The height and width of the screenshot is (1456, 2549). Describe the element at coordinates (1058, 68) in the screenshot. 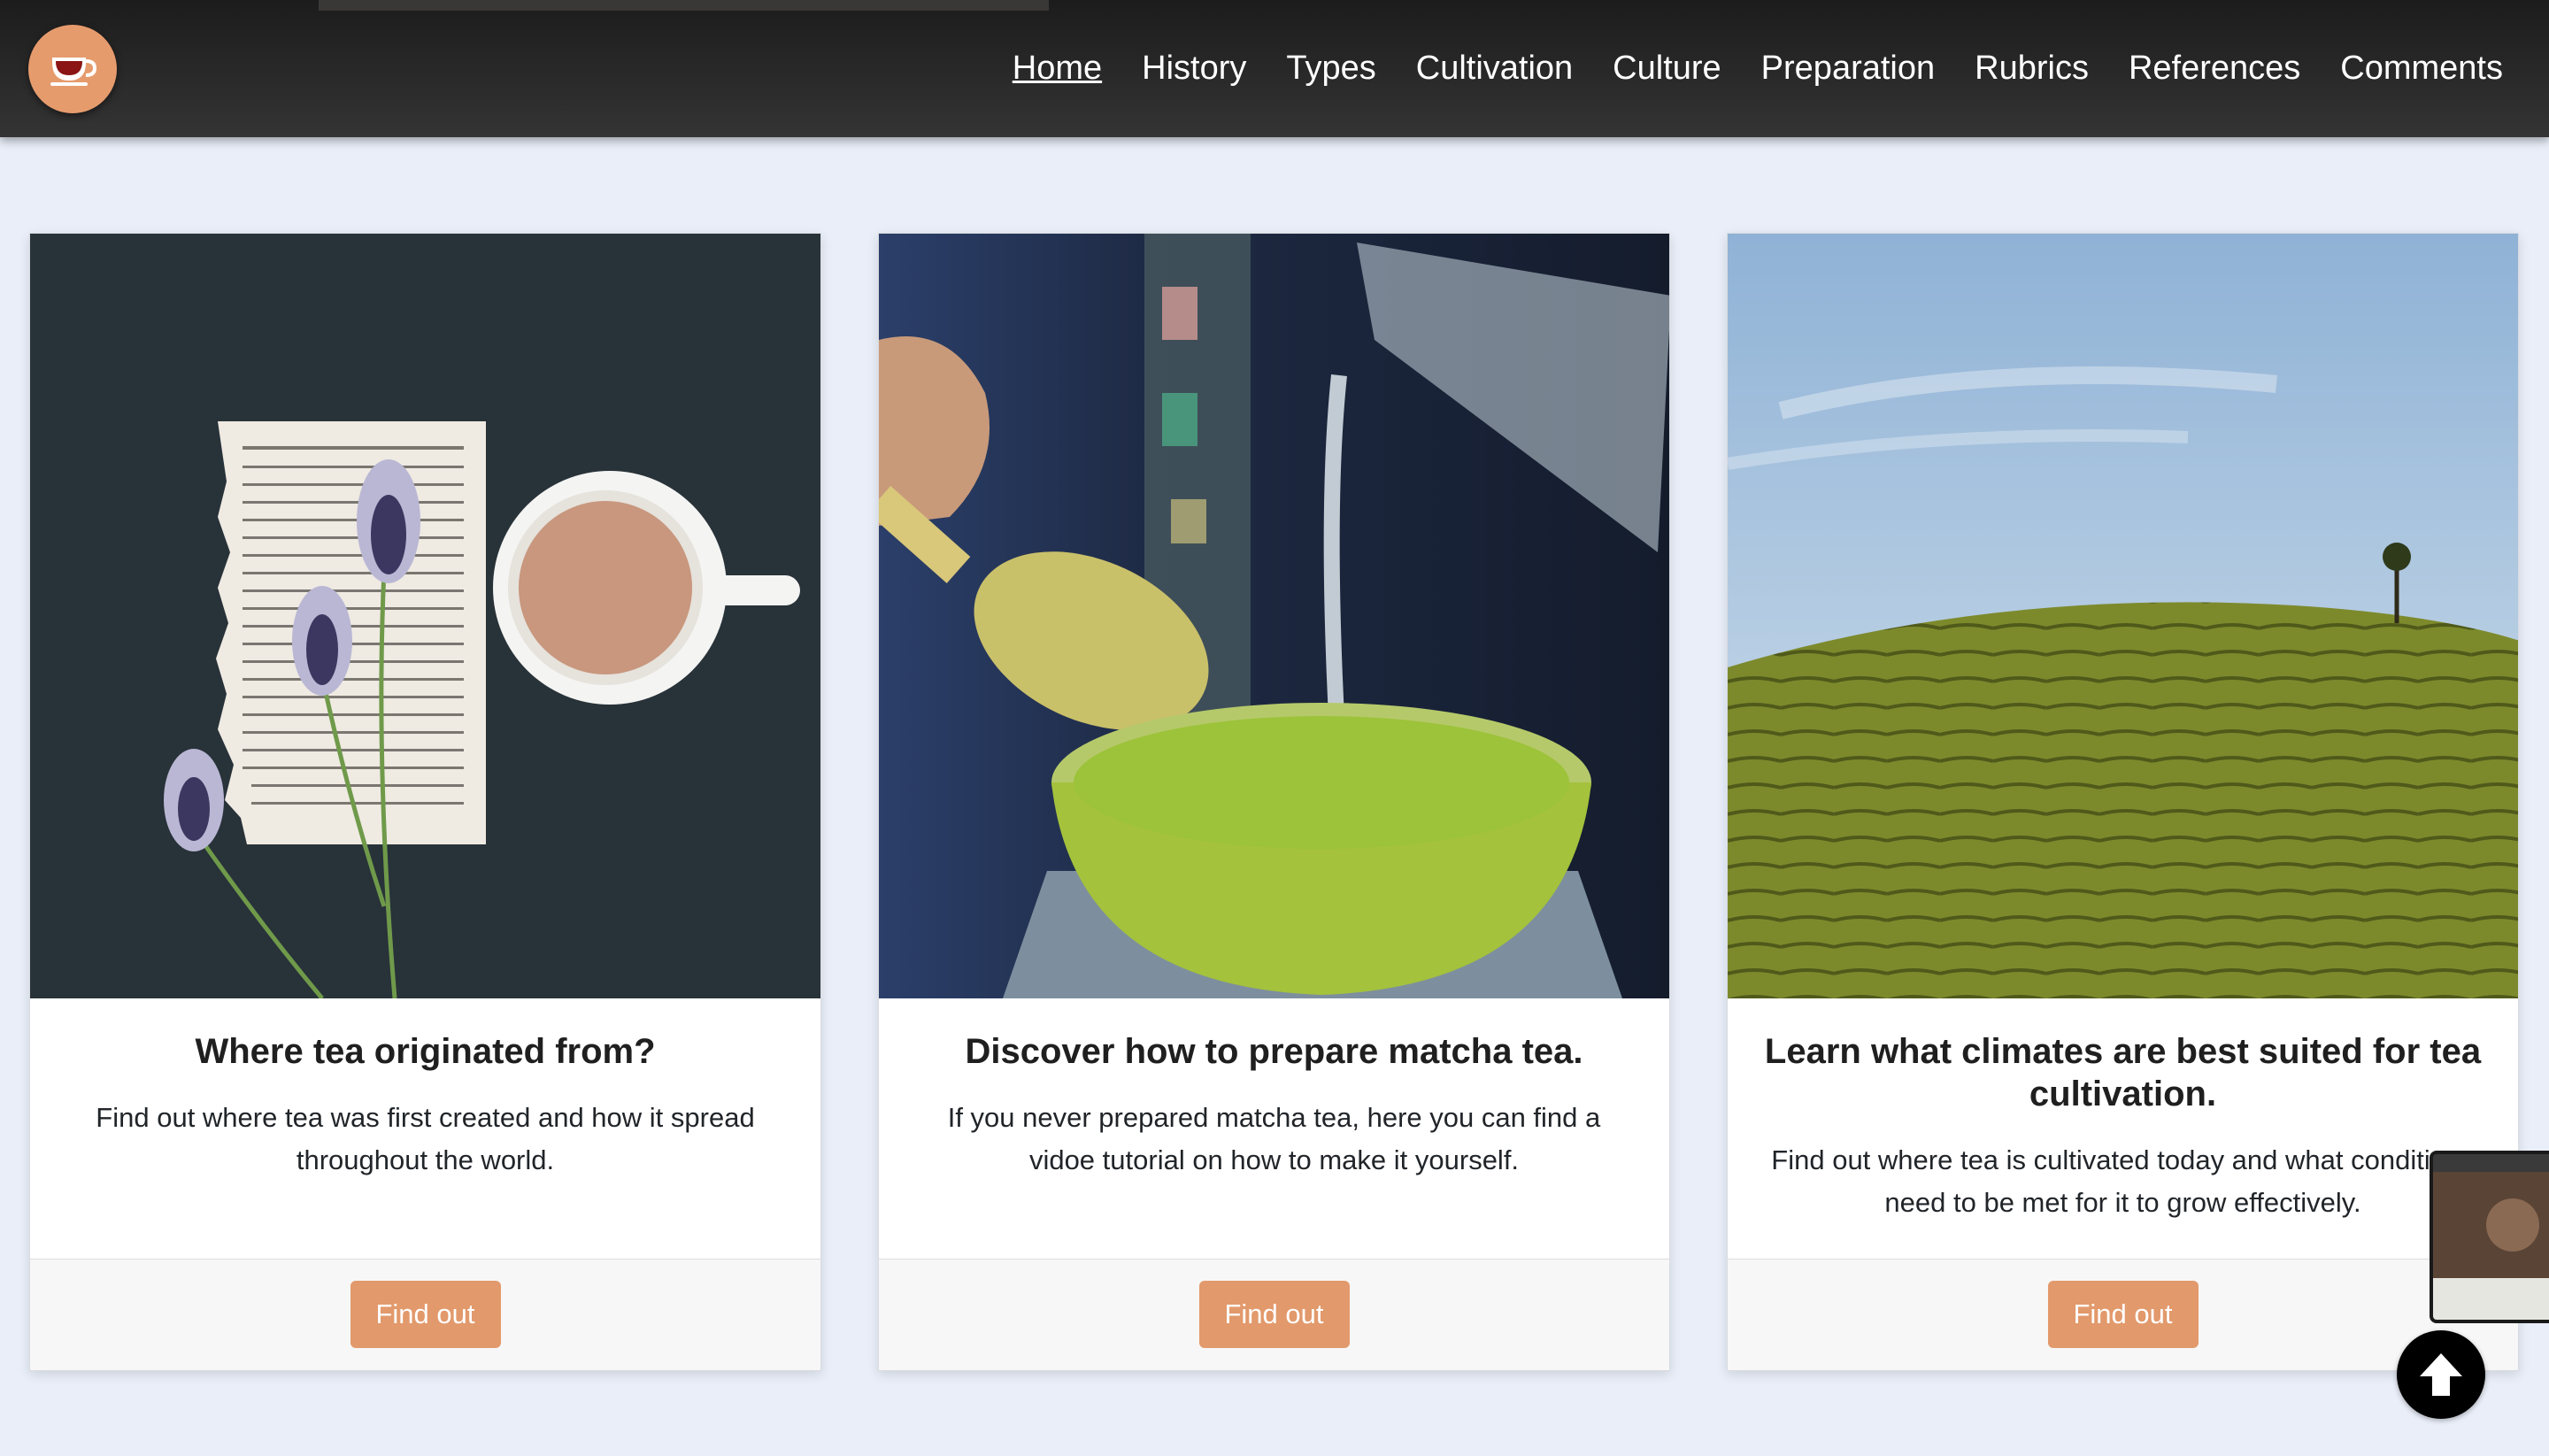

I see `nav-home-link: Home` at that location.